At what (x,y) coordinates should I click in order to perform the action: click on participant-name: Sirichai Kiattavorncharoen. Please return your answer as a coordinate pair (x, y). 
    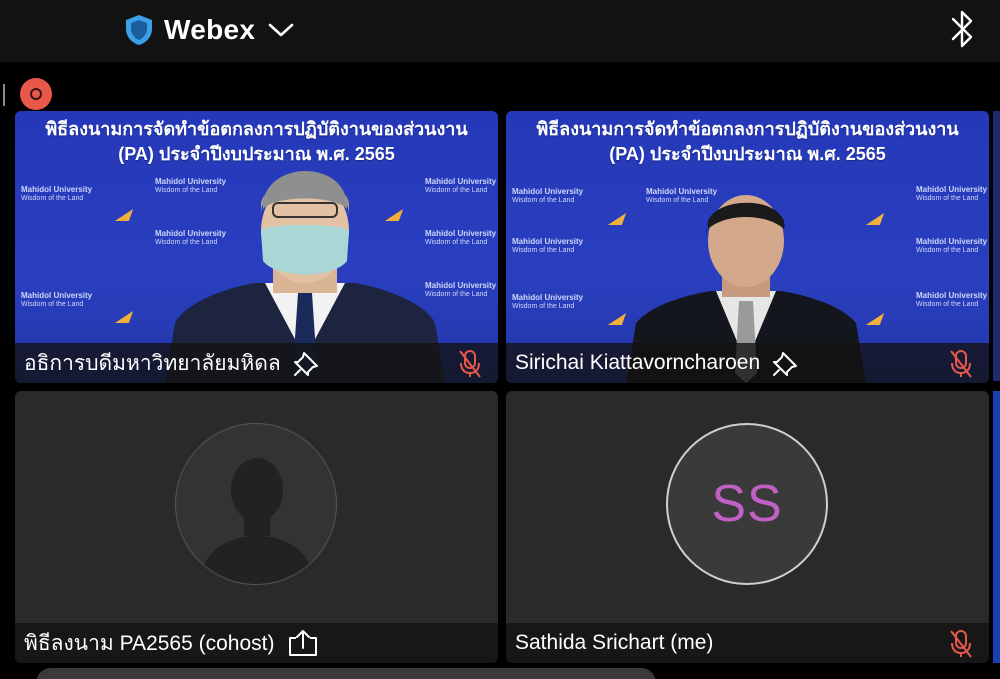
    Looking at the image, I should click on (638, 362).